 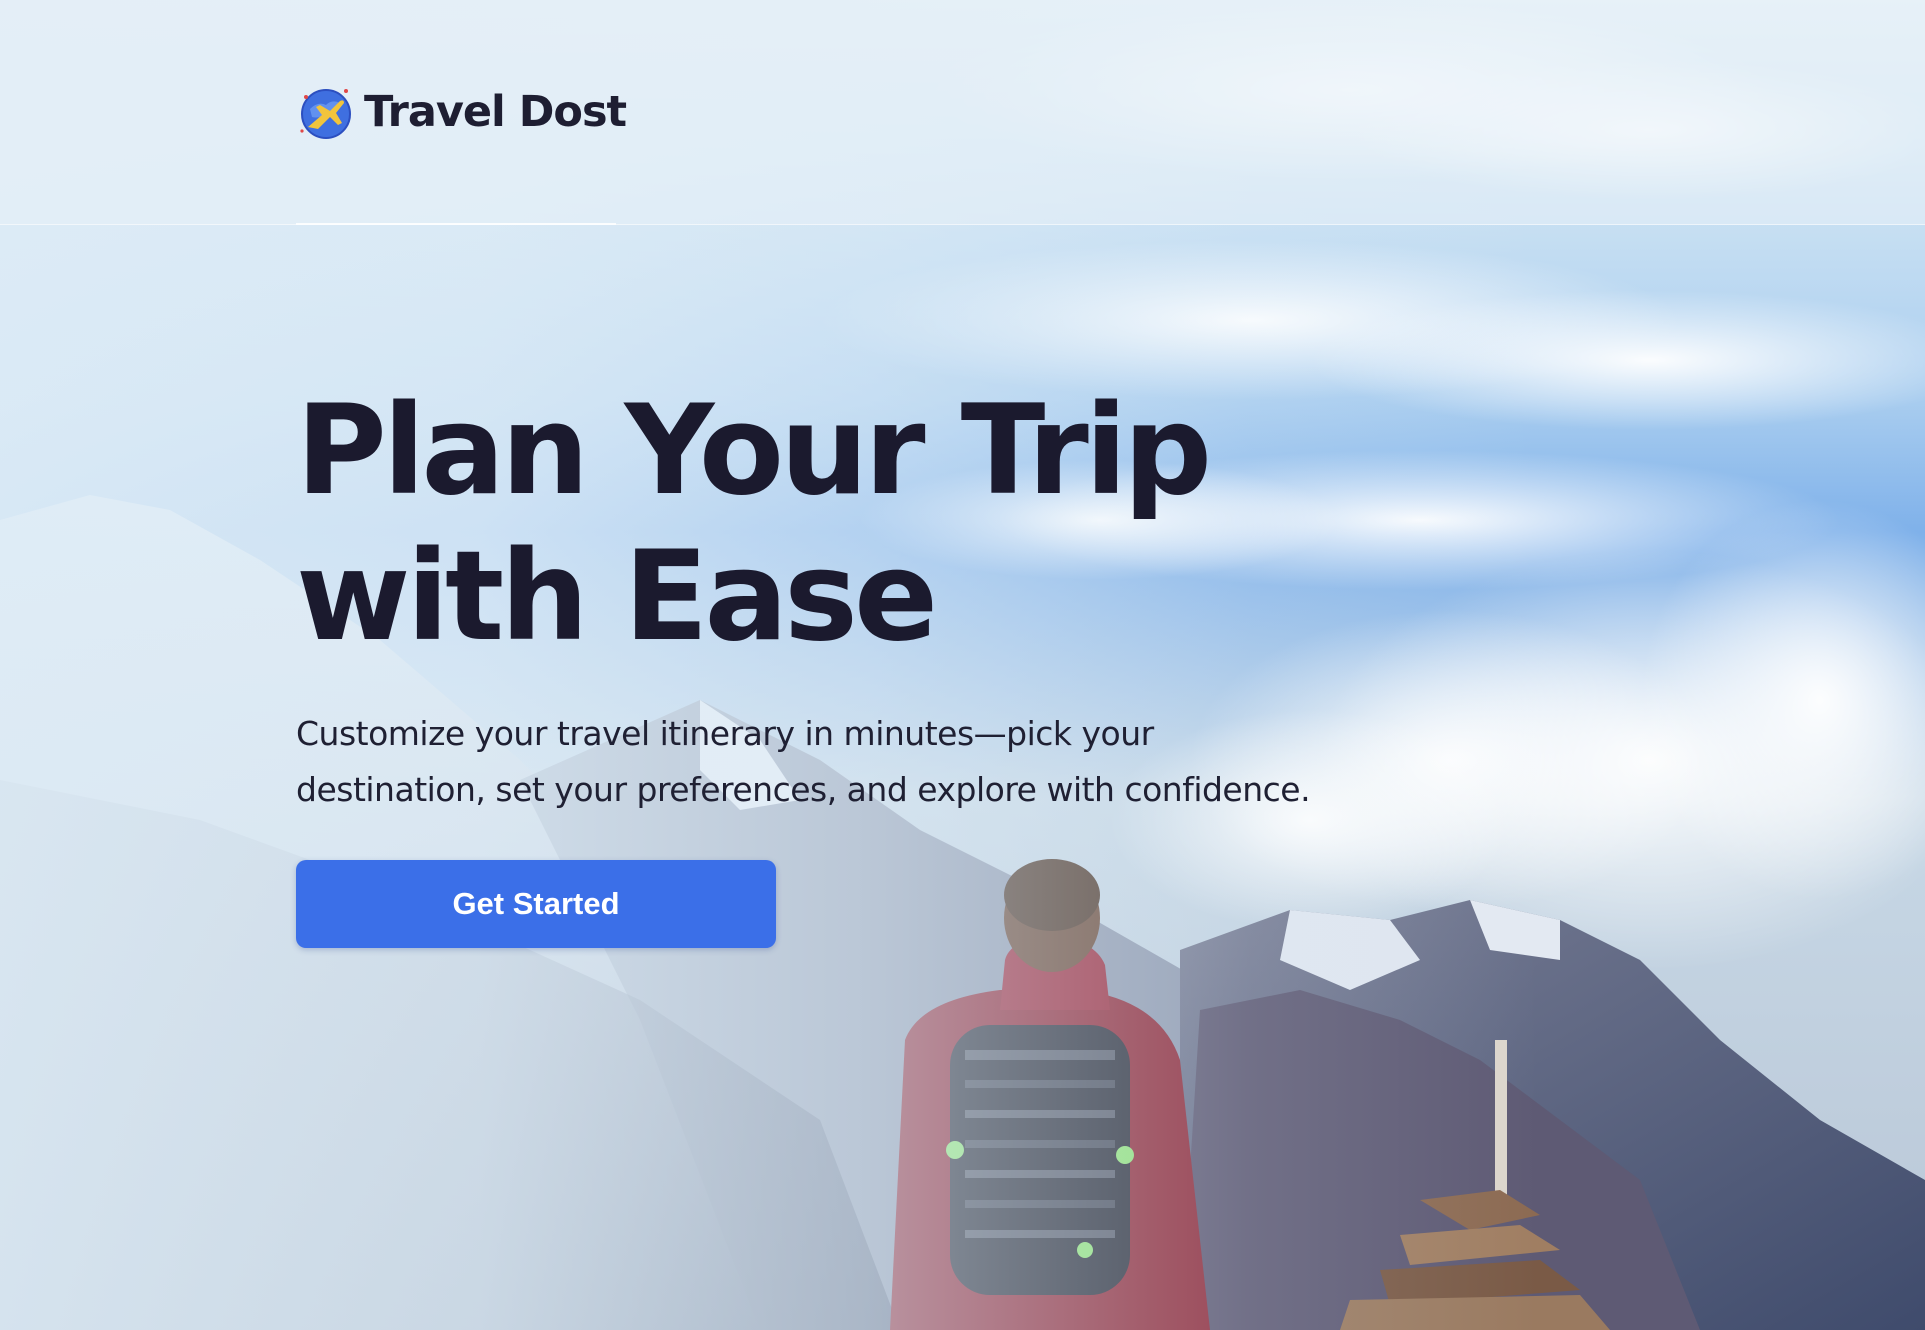 I want to click on header-divider, so click(x=456, y=224).